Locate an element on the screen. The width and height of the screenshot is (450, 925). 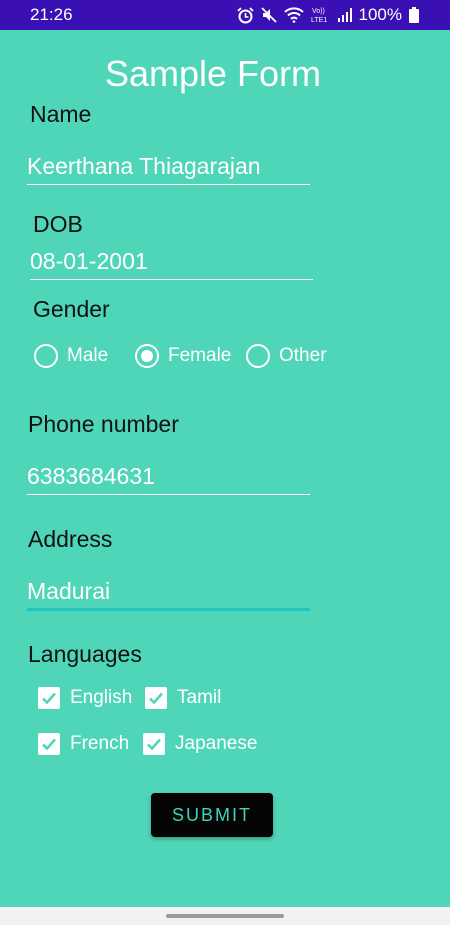
language-checkbox-japanese: Japanese is located at coordinates (200, 744).